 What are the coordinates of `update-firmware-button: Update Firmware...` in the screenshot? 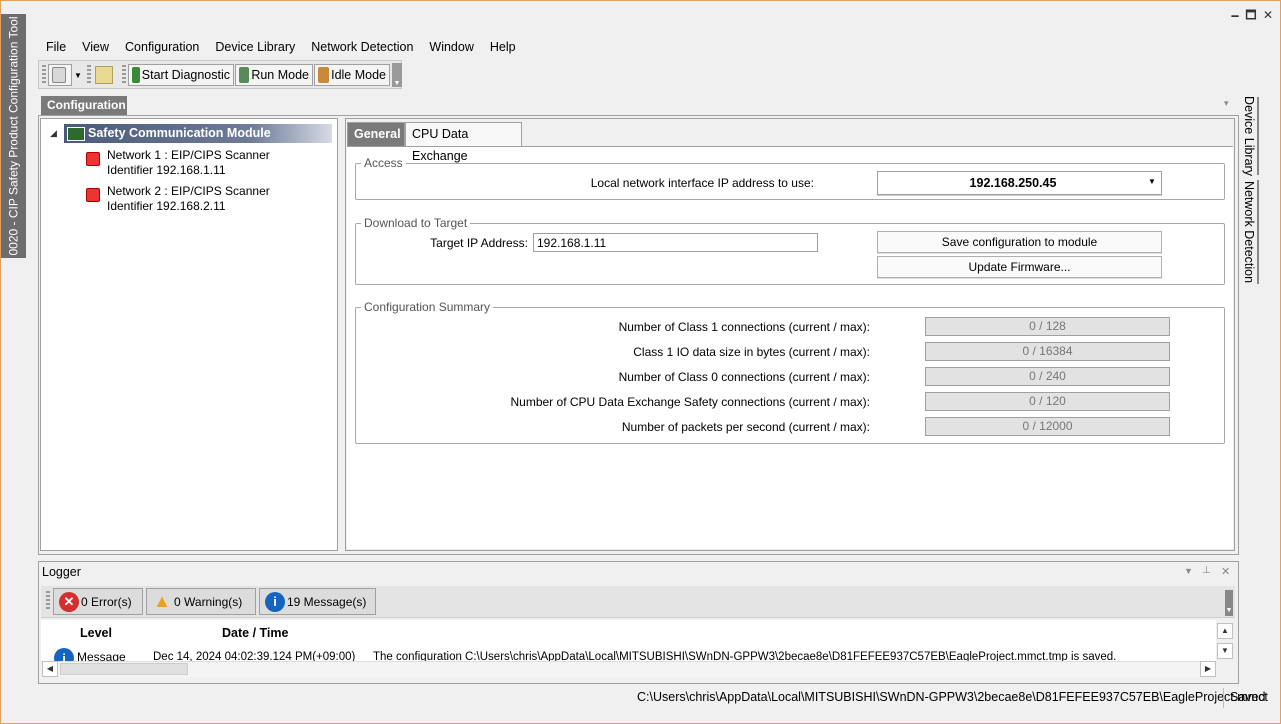 It's located at (1019, 267).